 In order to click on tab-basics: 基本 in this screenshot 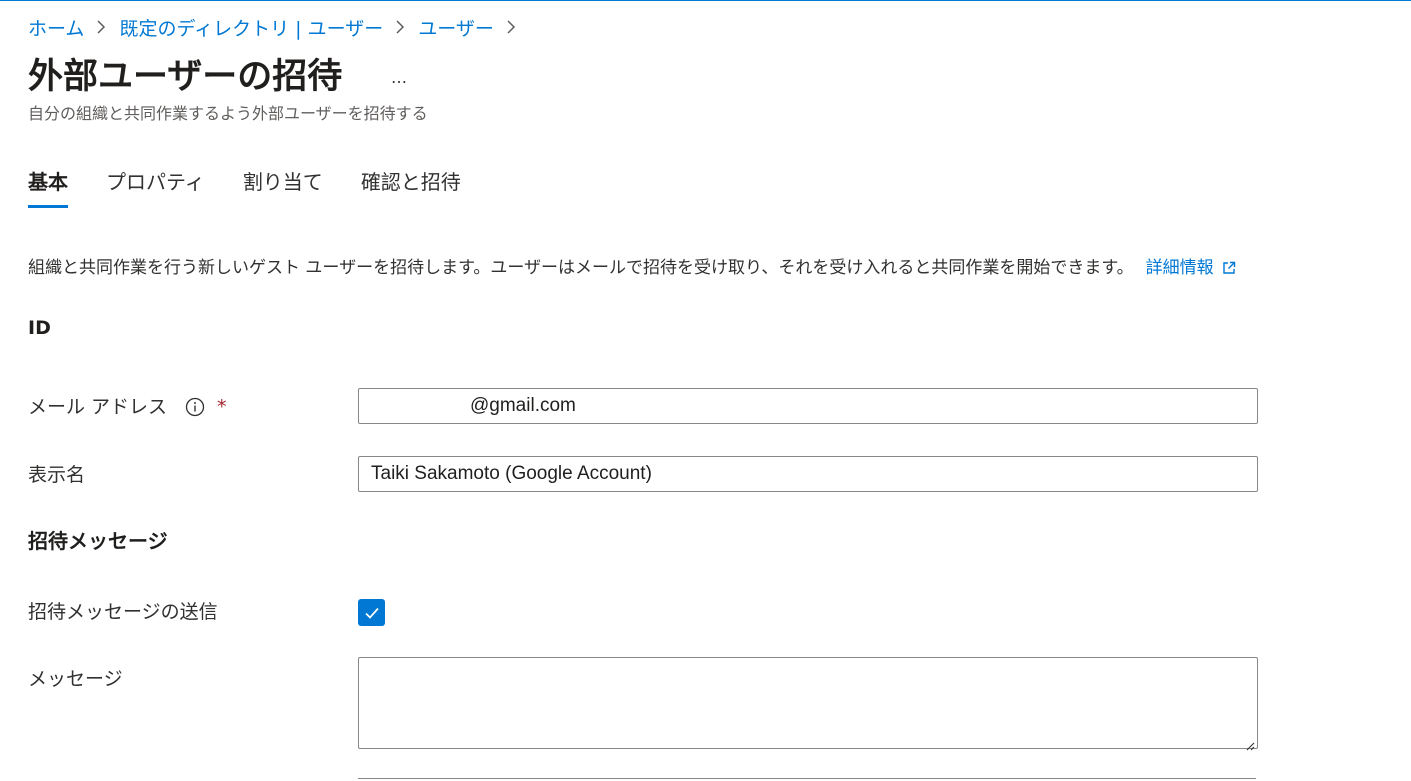, I will do `click(48, 188)`.